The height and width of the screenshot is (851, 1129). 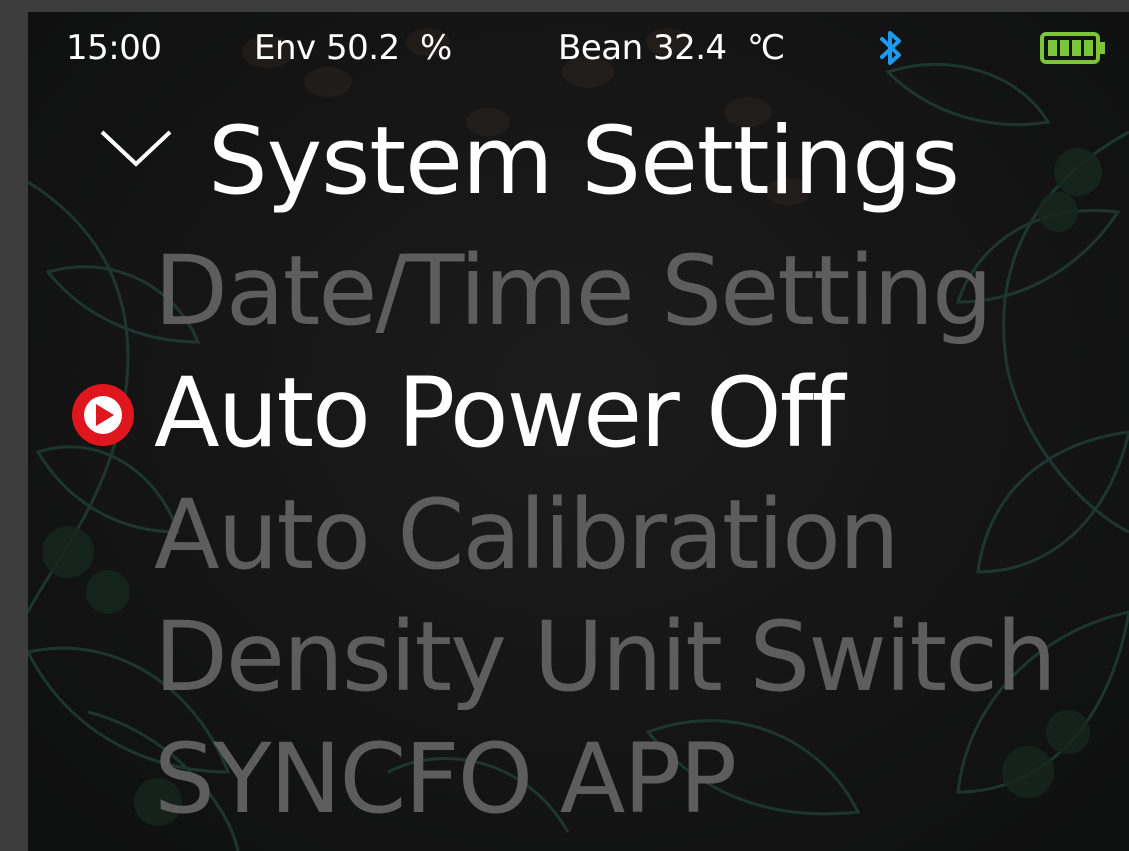 I want to click on play-circle-icon, so click(x=103, y=415).